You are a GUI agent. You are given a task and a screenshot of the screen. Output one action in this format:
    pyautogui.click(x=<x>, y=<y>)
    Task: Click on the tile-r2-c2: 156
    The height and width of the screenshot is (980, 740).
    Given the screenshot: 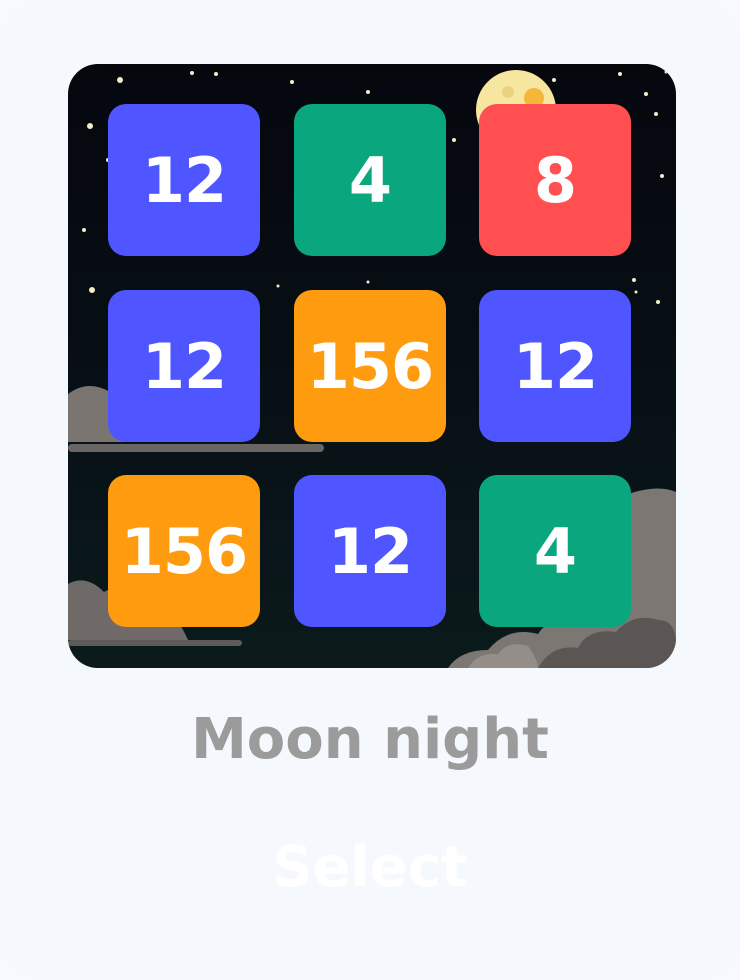 What is the action you would take?
    pyautogui.click(x=370, y=366)
    